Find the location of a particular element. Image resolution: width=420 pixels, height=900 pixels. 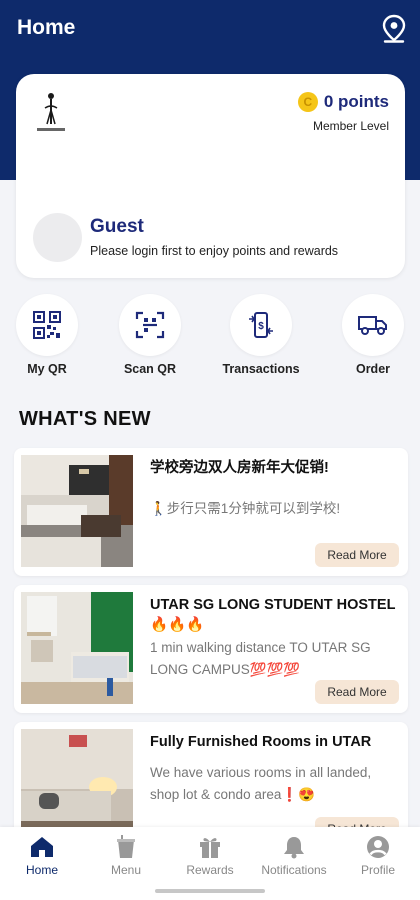

scan-qr-button: Scan QR is located at coordinates (150, 335).